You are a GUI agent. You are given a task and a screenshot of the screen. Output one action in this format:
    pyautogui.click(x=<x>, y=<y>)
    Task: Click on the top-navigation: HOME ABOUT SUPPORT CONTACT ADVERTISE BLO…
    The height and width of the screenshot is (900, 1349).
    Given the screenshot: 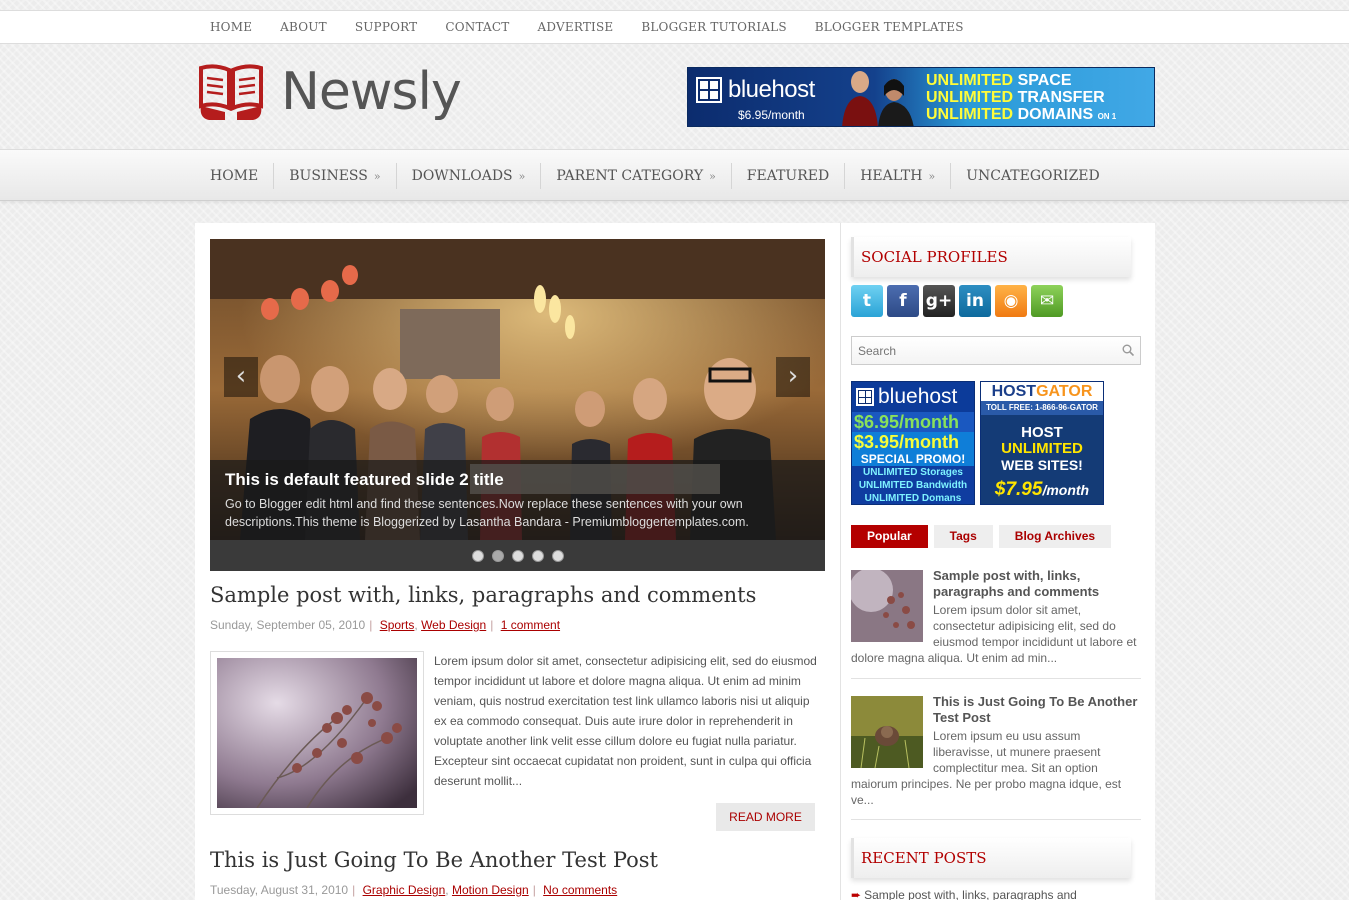 What is the action you would take?
    pyautogui.click(x=674, y=27)
    